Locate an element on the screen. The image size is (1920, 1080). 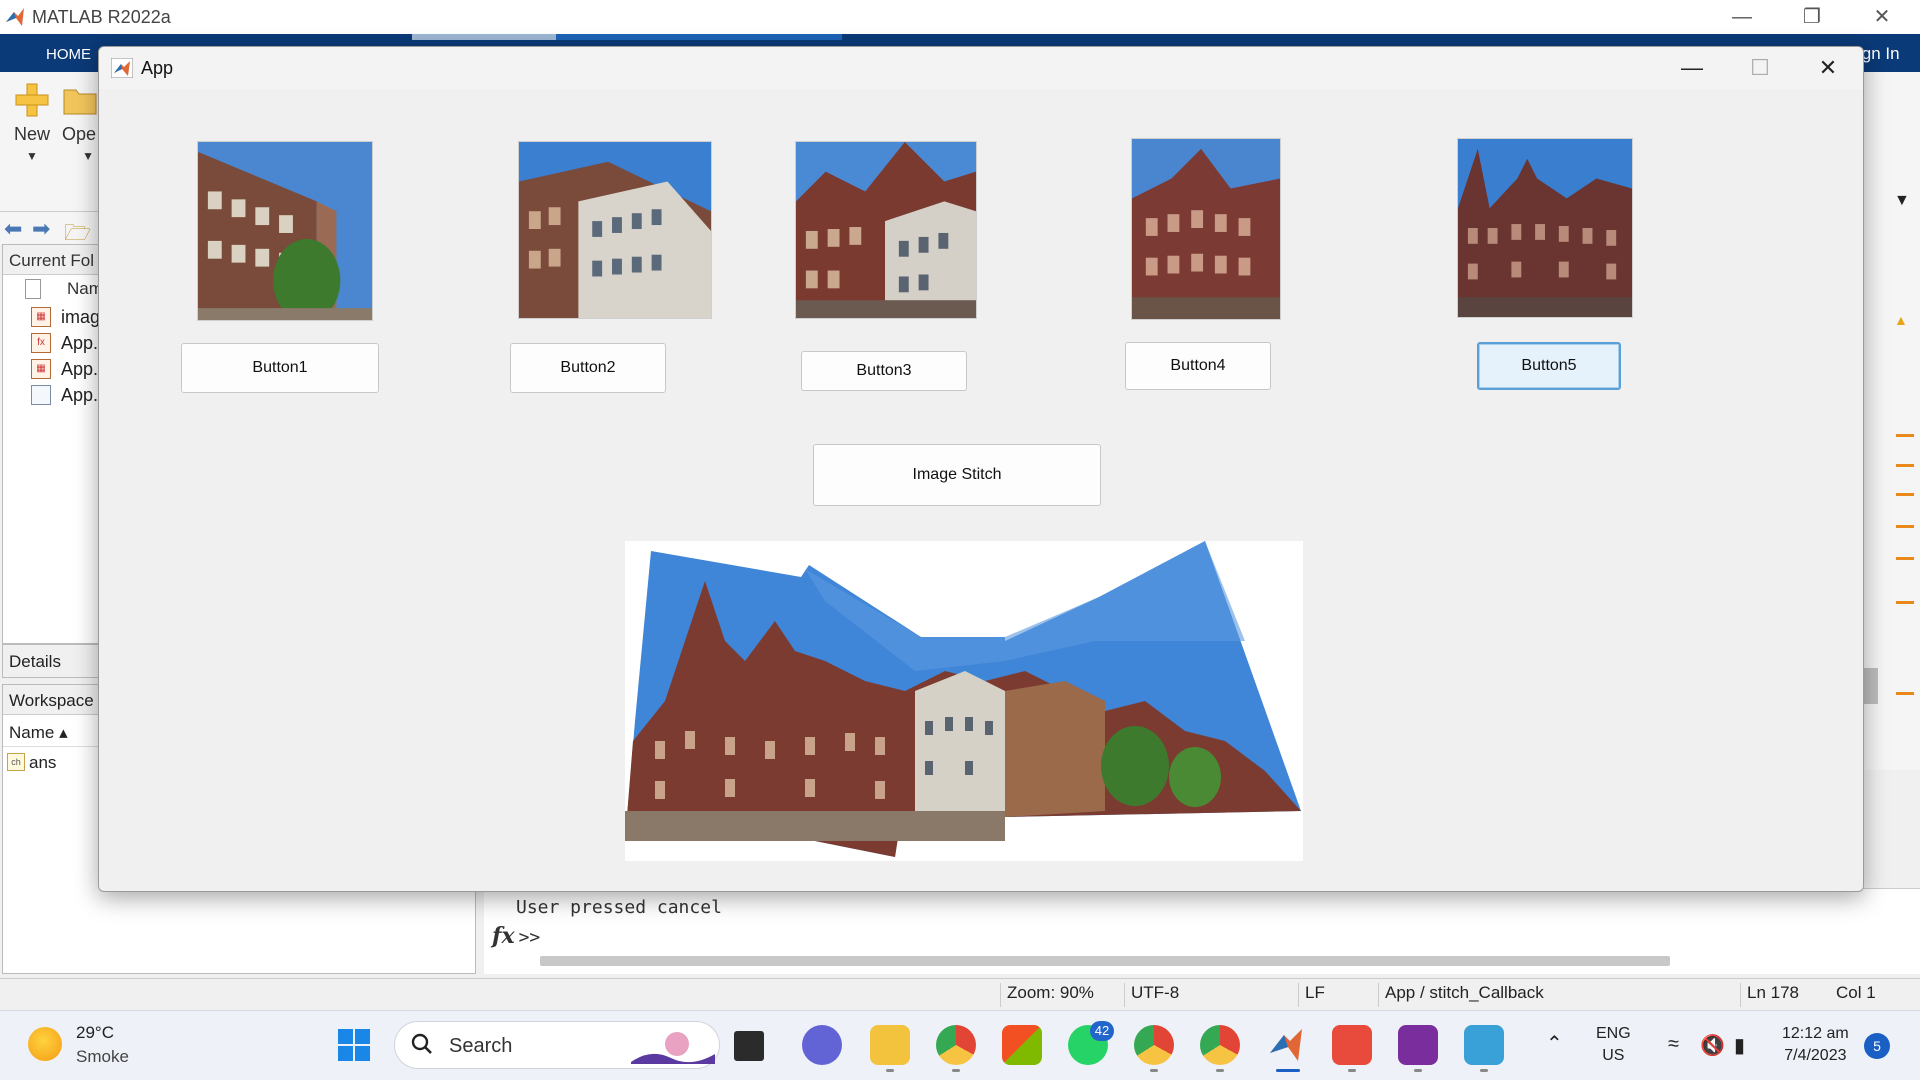
button-1: Button1 is located at coordinates (280, 368).